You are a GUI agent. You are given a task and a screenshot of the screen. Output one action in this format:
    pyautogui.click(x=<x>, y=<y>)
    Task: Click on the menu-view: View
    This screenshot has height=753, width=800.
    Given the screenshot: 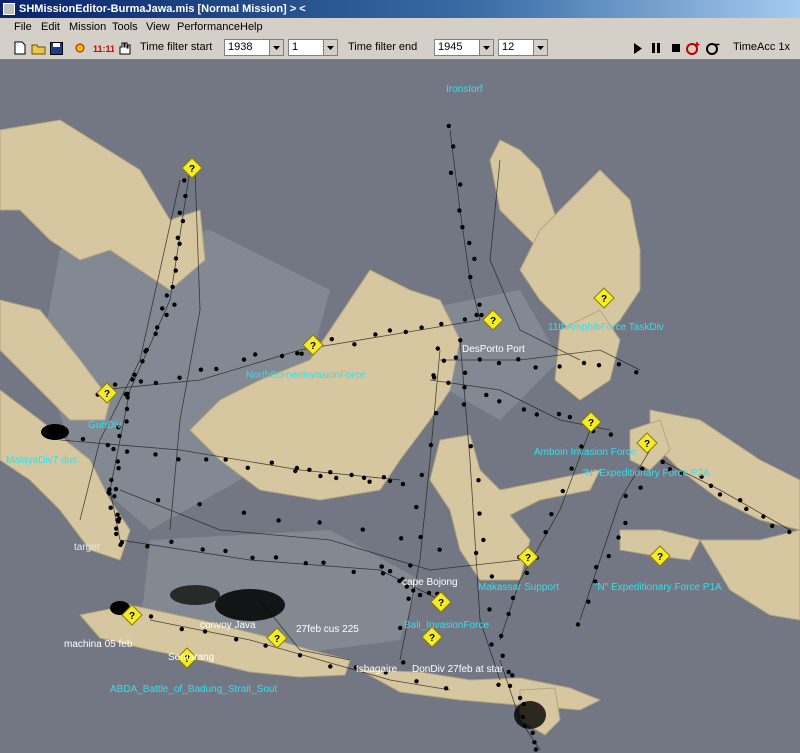 What is the action you would take?
    pyautogui.click(x=158, y=27)
    